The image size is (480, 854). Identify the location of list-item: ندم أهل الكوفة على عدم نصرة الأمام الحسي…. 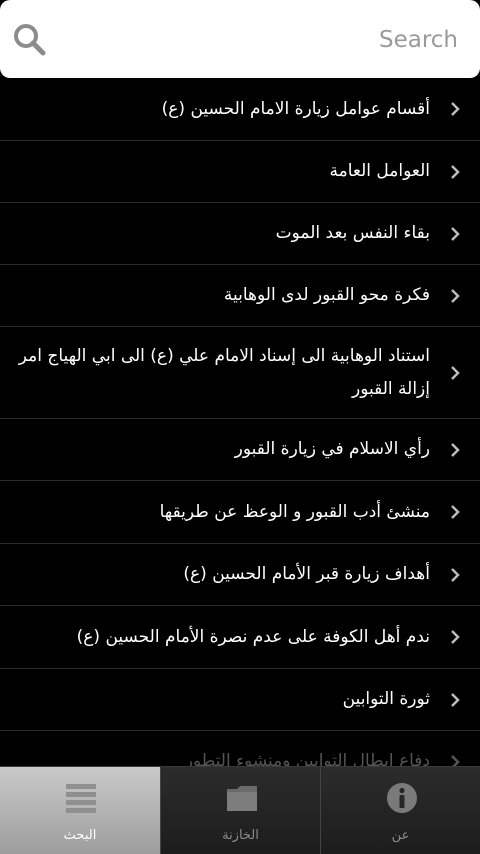
(240, 637).